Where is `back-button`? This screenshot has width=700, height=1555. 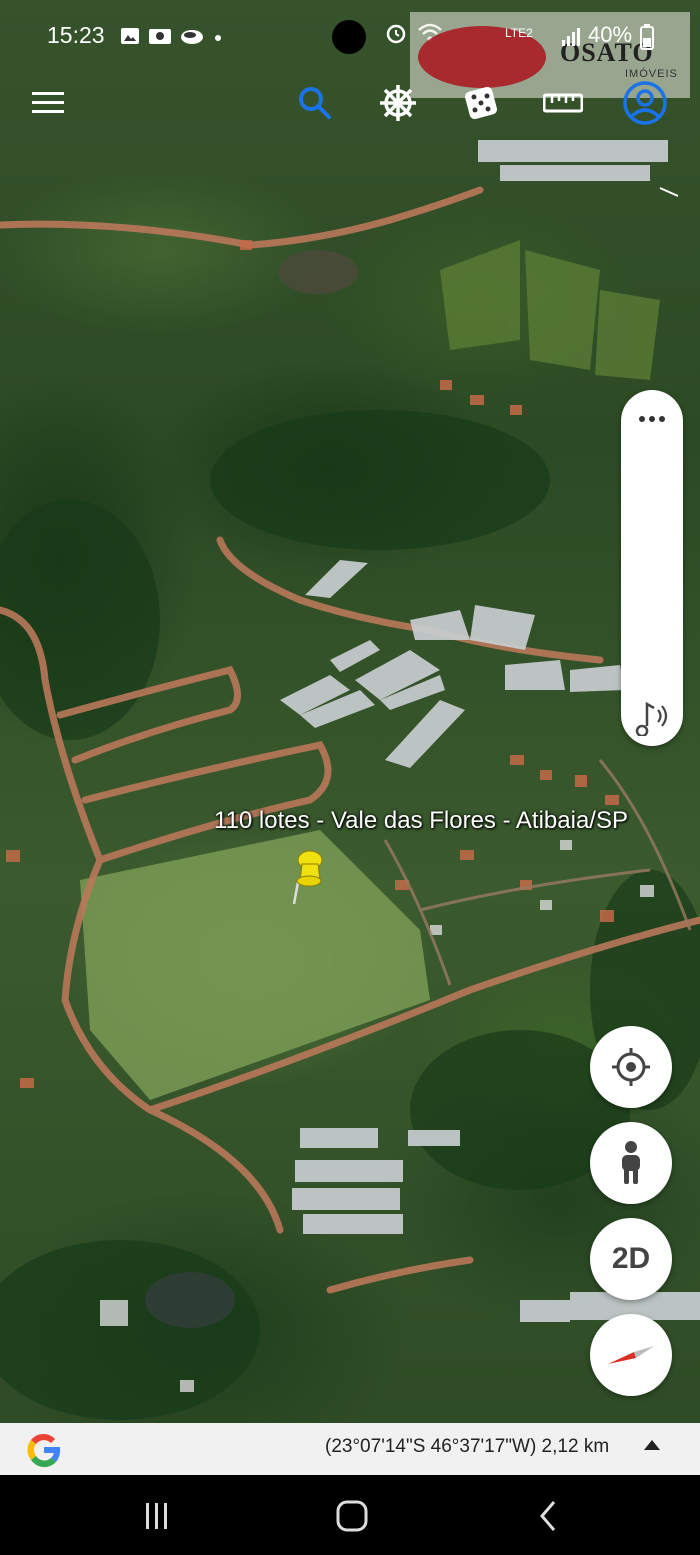
back-button is located at coordinates (548, 1516).